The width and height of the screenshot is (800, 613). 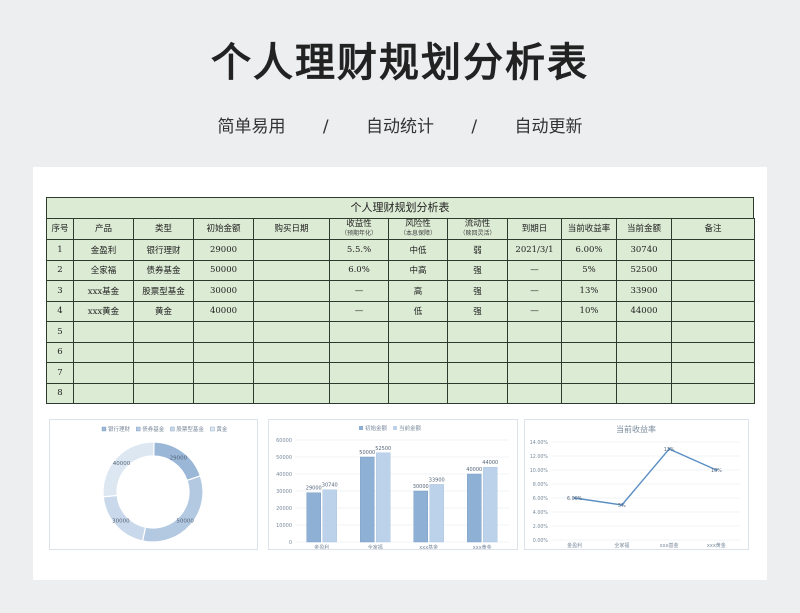 What do you see at coordinates (644, 270) in the screenshot?
I see `table-cell: 52500` at bounding box center [644, 270].